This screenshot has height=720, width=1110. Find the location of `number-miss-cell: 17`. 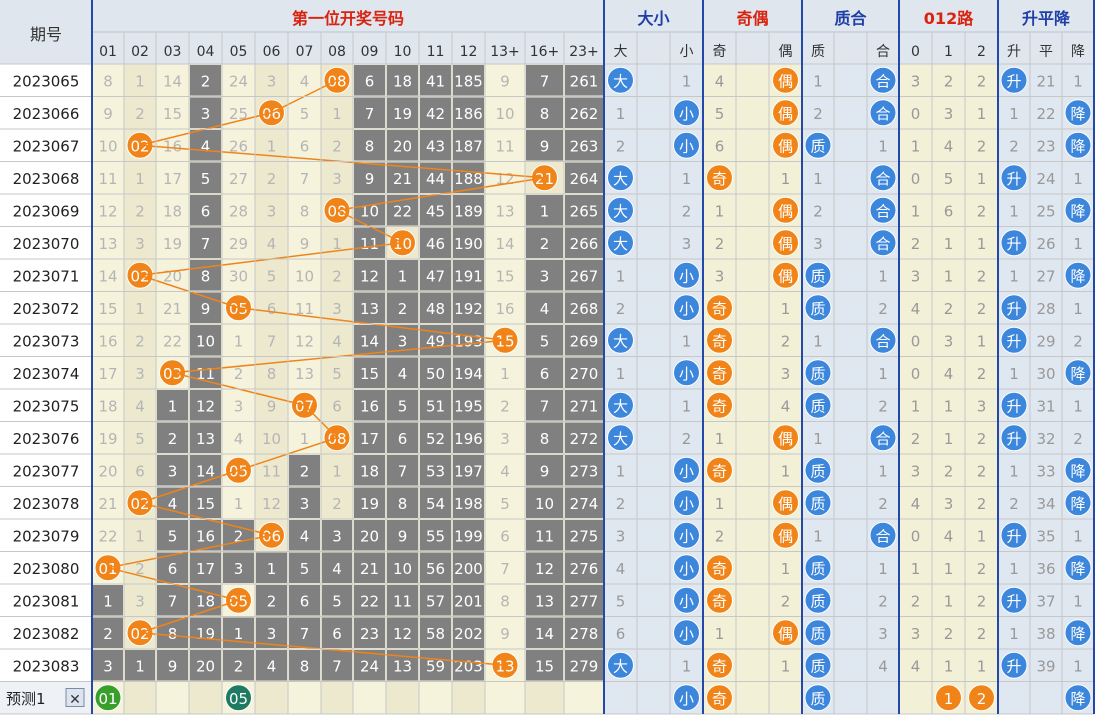

number-miss-cell: 17 is located at coordinates (172, 179).